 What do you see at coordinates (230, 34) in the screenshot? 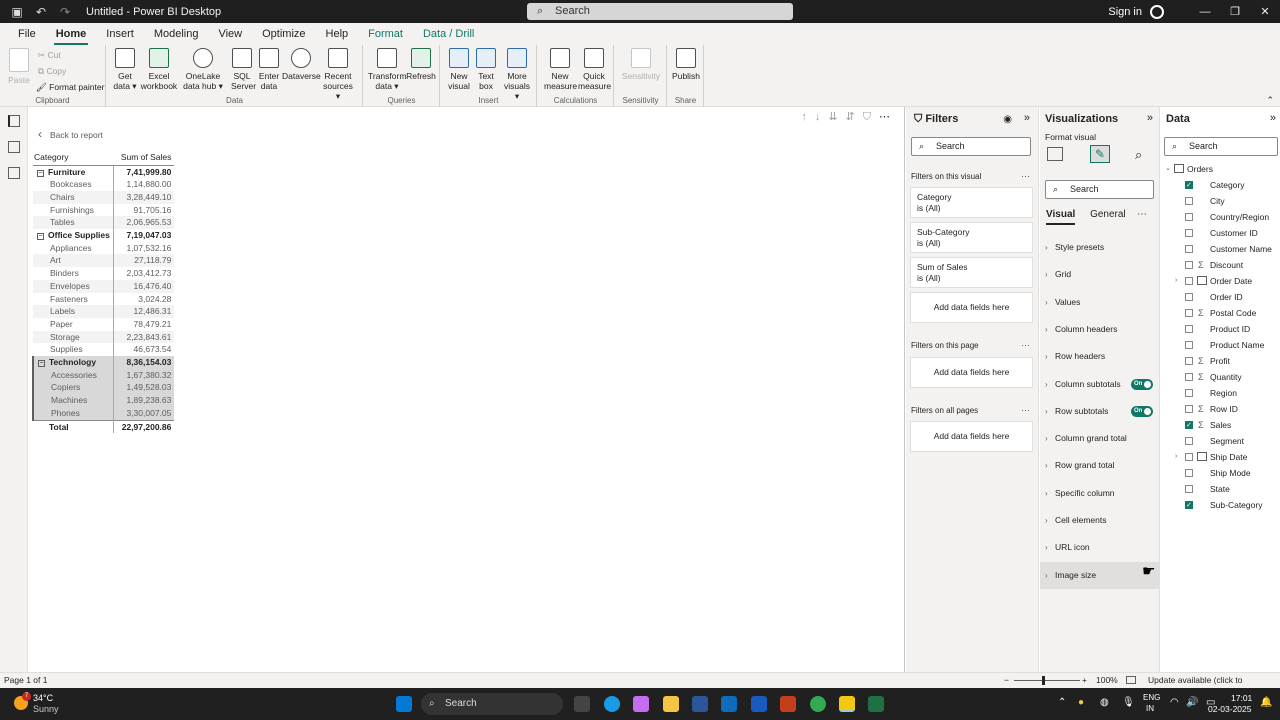
I see `tab-view: View` at bounding box center [230, 34].